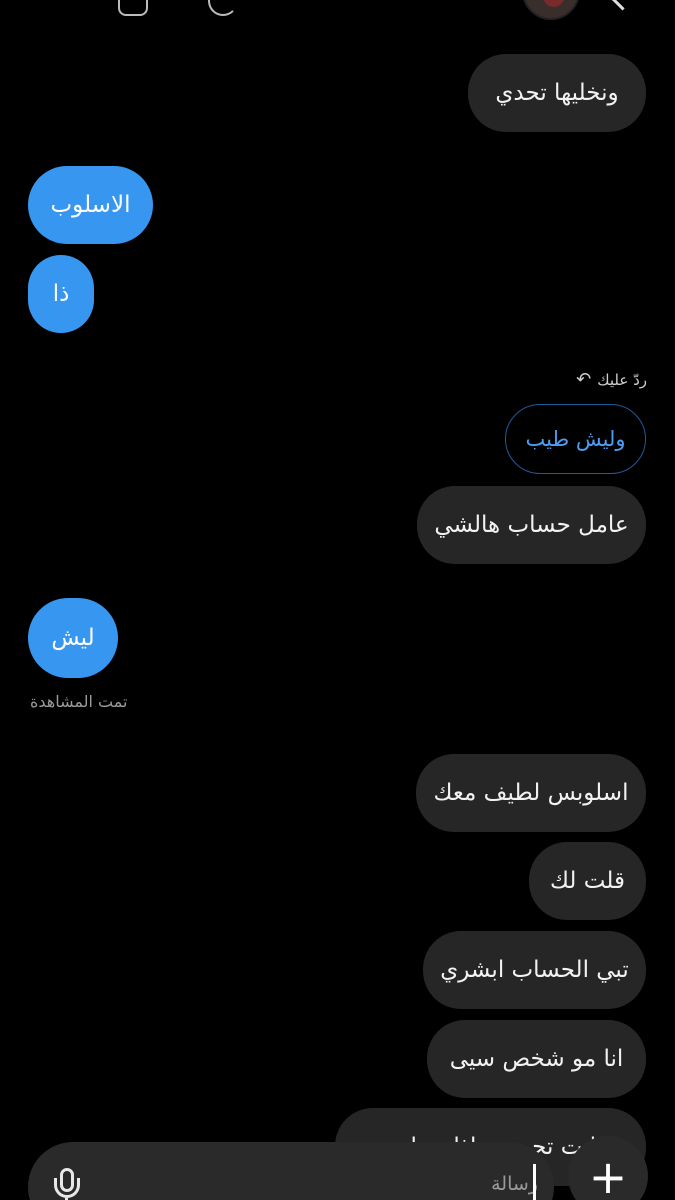 The width and height of the screenshot is (675, 1200). Describe the element at coordinates (90, 205) in the screenshot. I see `message-outgoing: الاسلوب` at that location.